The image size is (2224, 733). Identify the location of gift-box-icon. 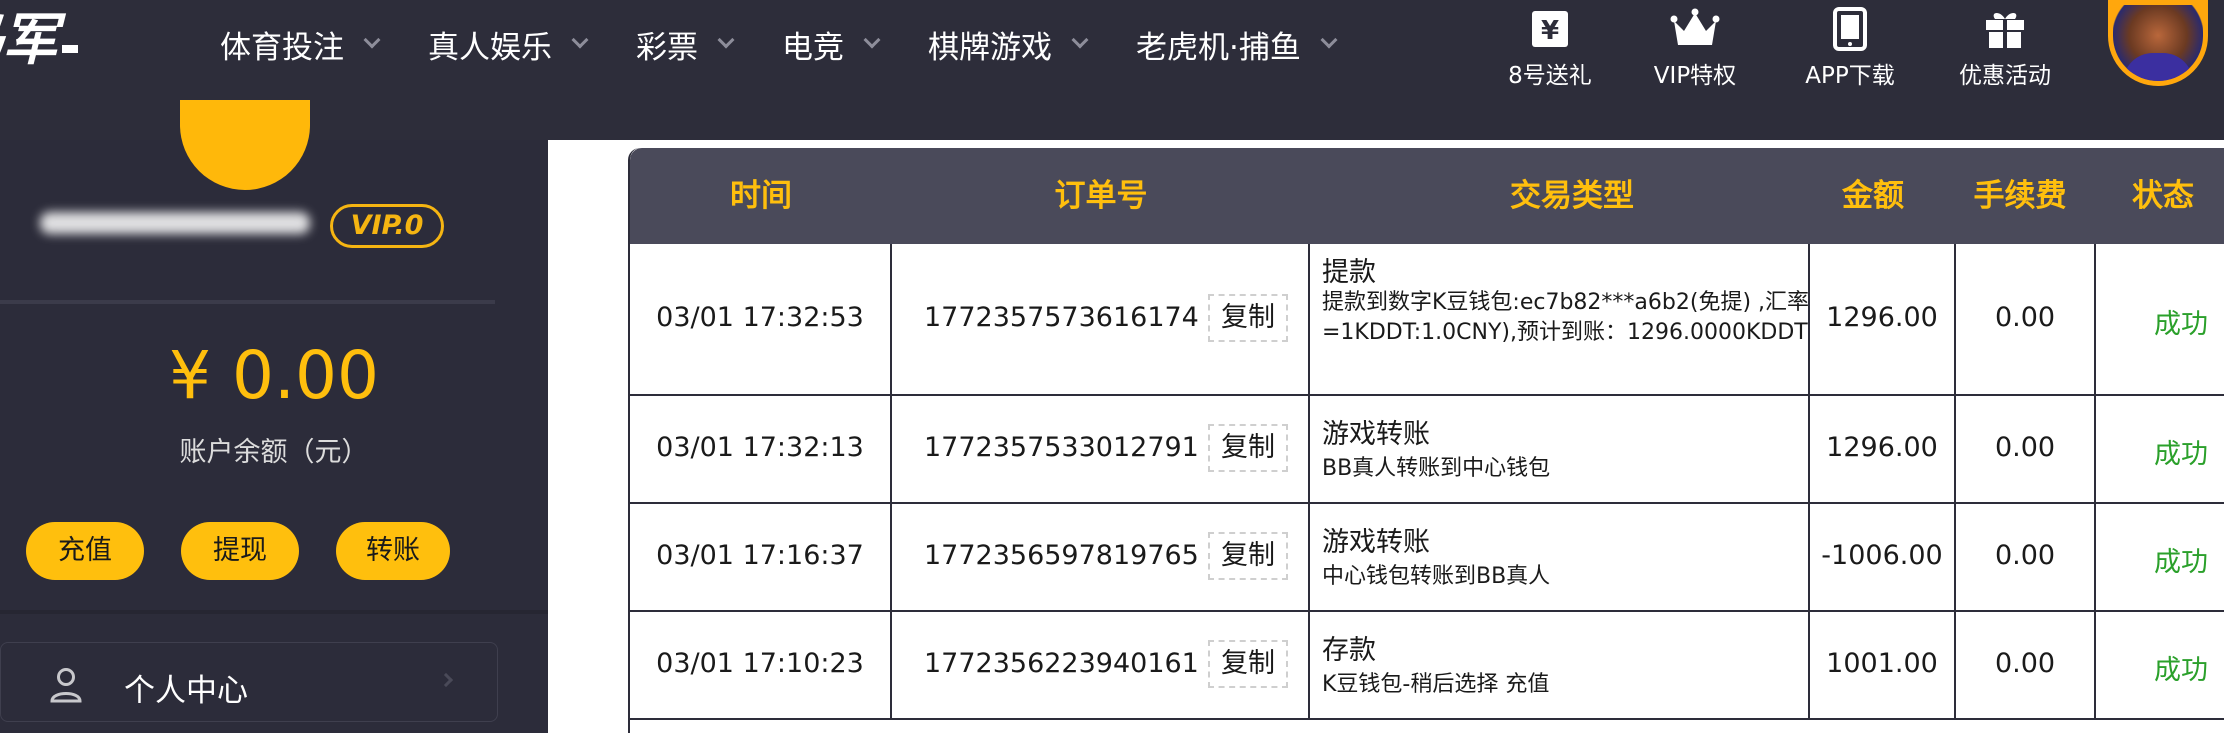
(2005, 29).